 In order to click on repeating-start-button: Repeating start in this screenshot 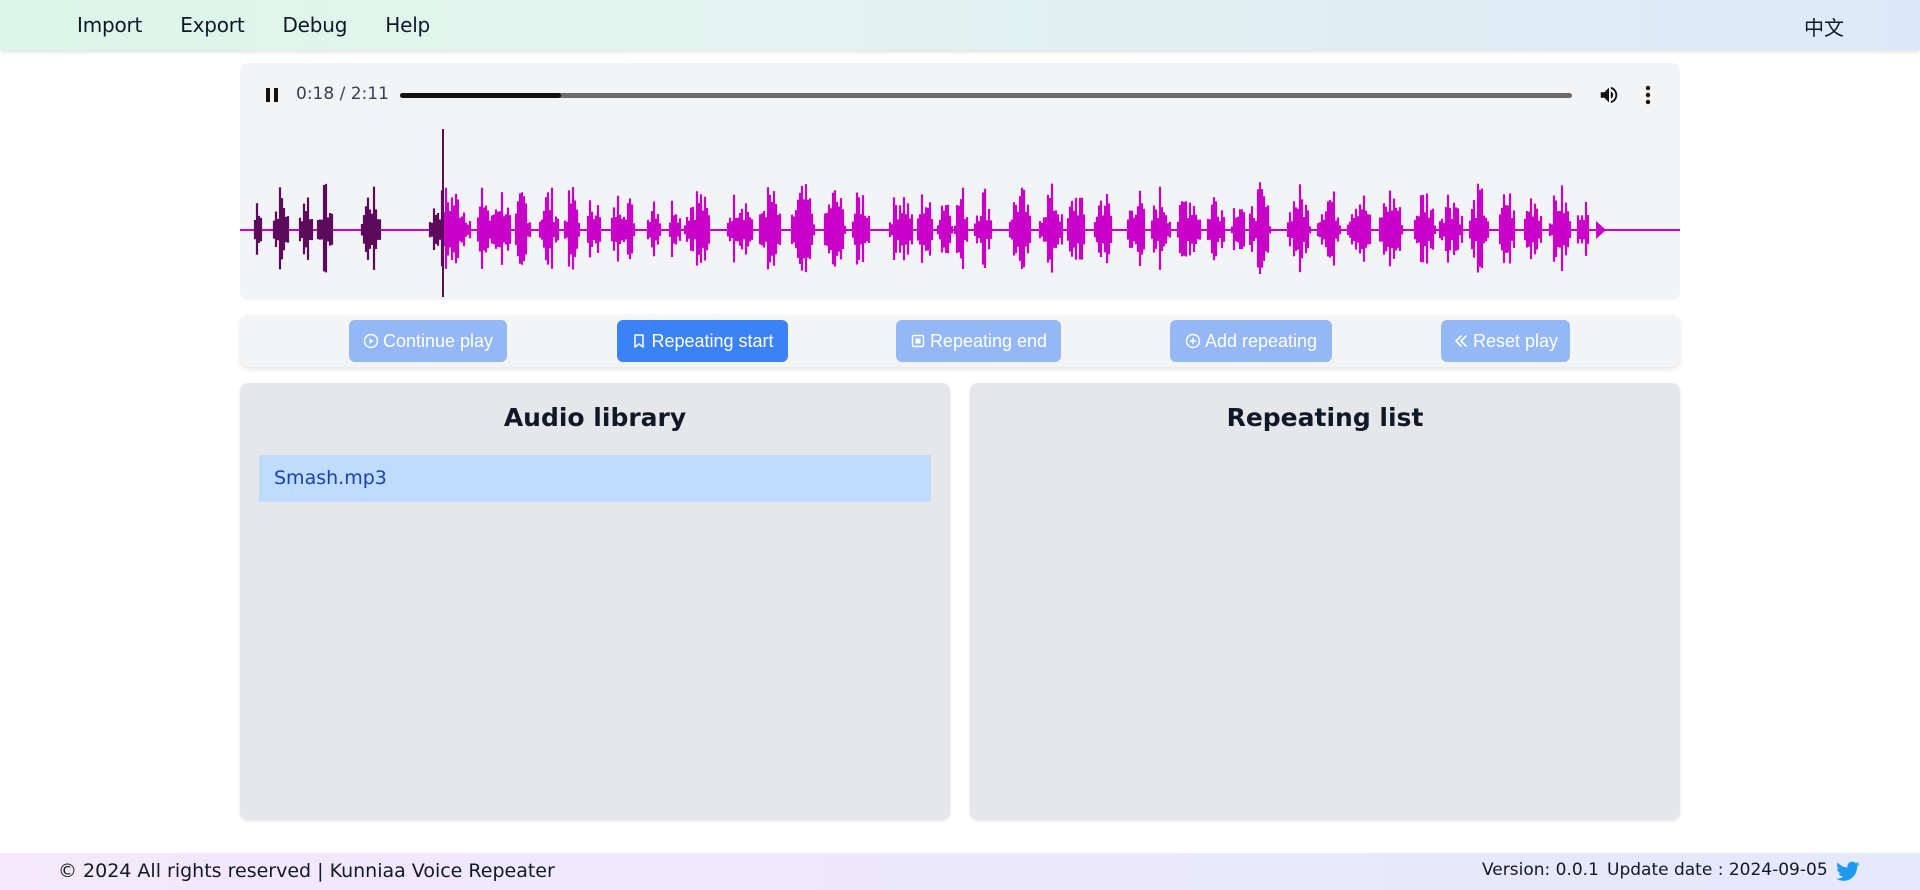, I will do `click(702, 341)`.